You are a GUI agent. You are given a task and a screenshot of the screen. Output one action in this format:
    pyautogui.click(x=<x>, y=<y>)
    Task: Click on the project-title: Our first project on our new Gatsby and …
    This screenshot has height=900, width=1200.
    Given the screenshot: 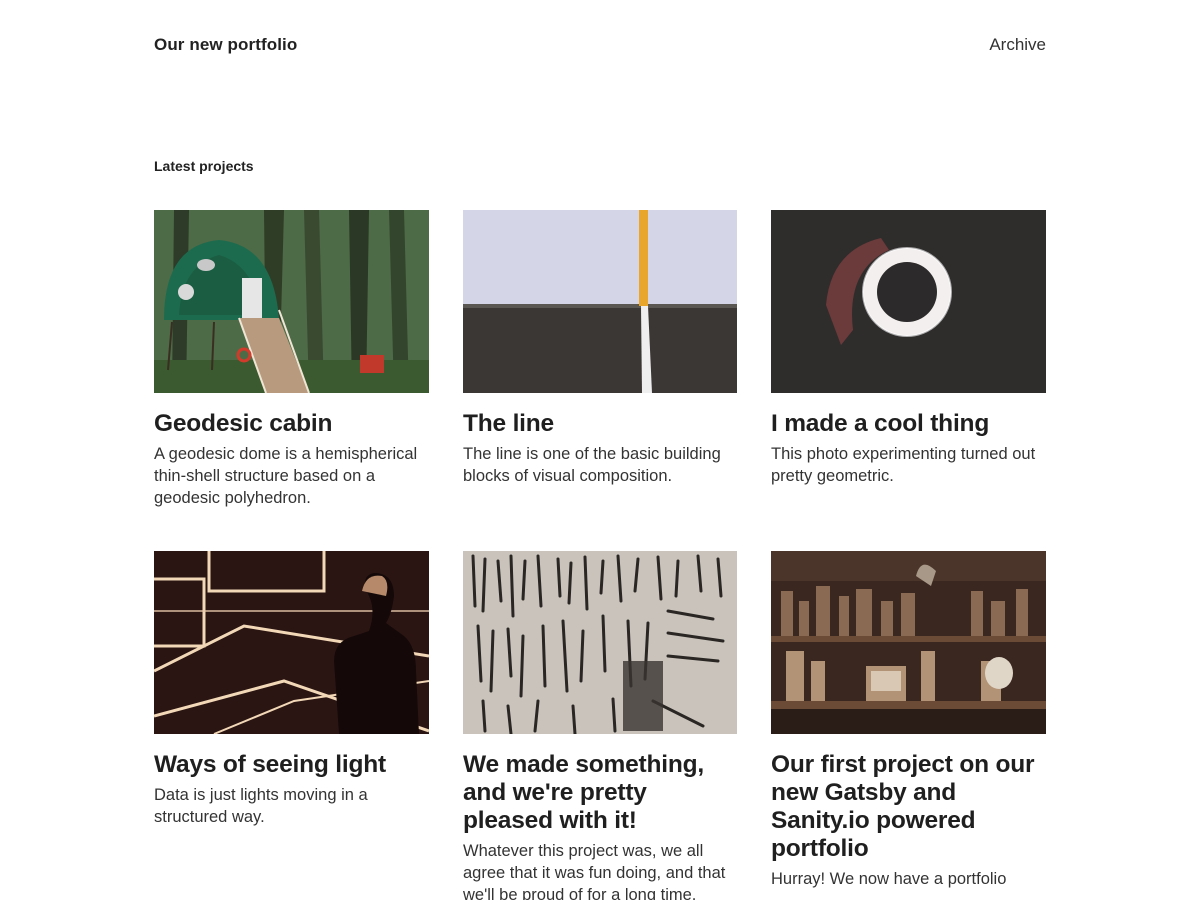 What is the action you would take?
    pyautogui.click(x=903, y=806)
    